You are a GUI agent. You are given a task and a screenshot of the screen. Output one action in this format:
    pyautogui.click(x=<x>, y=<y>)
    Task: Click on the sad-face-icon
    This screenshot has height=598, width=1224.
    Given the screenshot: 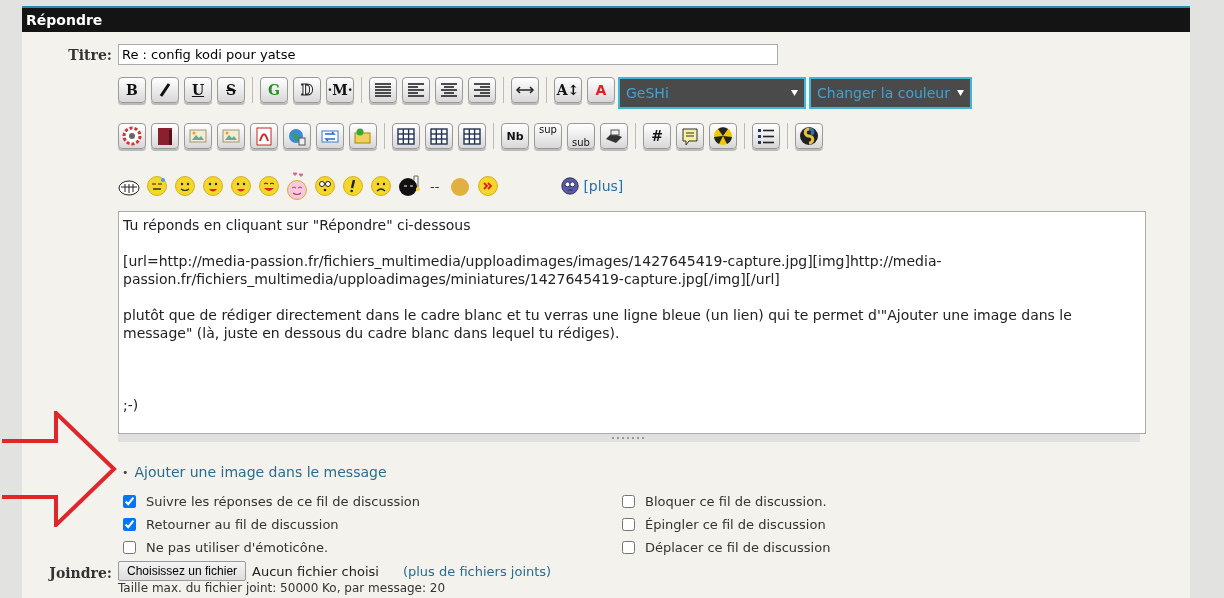 What is the action you would take?
    pyautogui.click(x=381, y=186)
    